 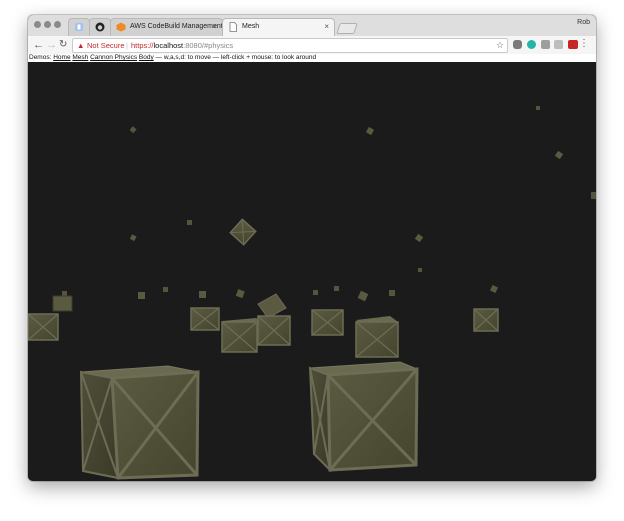 I want to click on shield-extension-icon, so click(x=517, y=44).